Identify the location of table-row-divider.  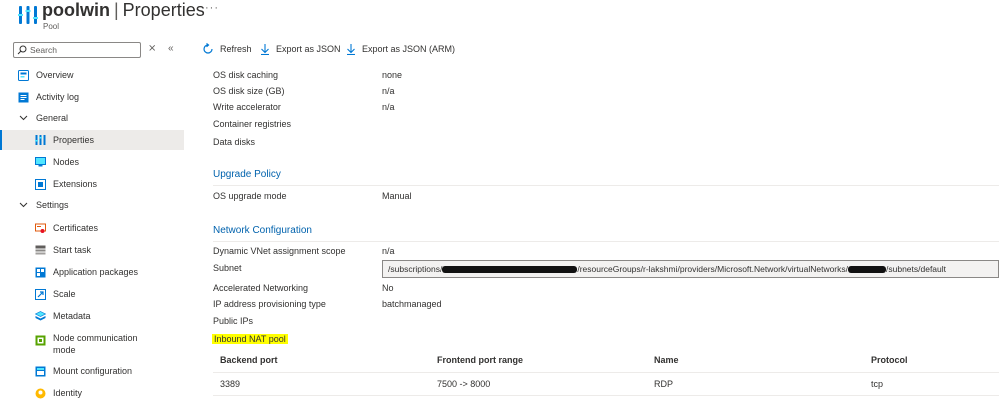
(606, 395).